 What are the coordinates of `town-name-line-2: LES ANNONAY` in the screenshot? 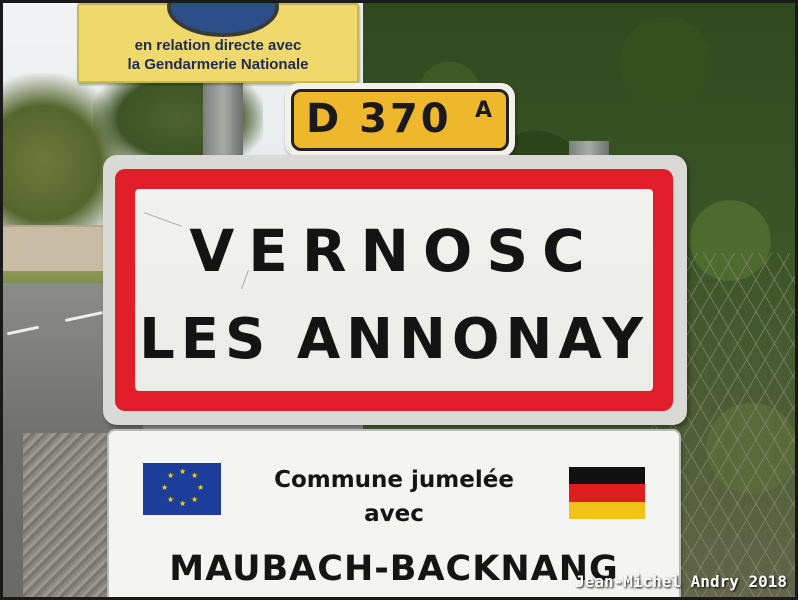 It's located at (394, 339).